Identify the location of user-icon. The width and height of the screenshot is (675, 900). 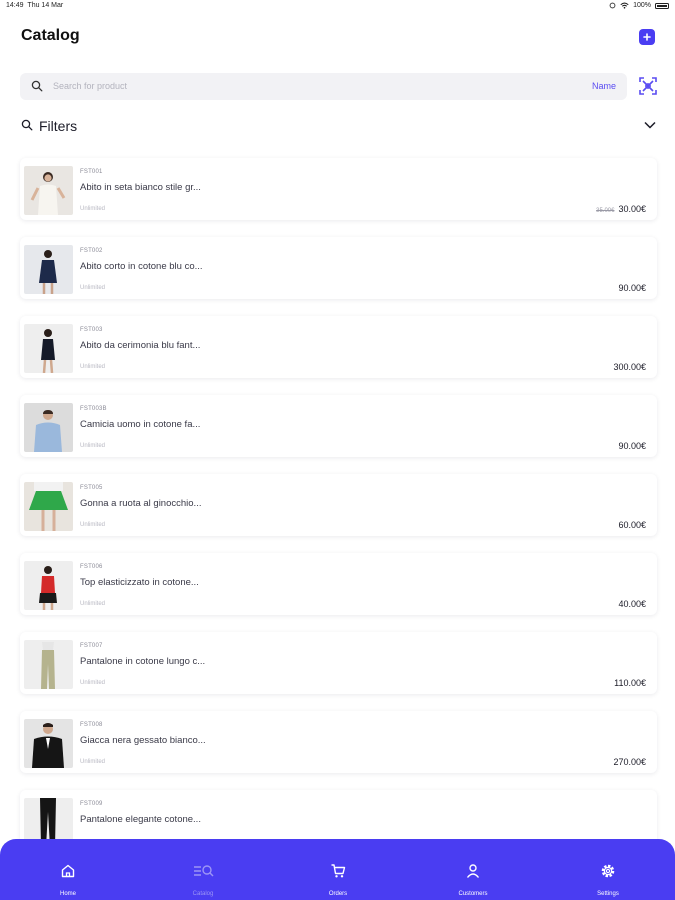
(473, 871).